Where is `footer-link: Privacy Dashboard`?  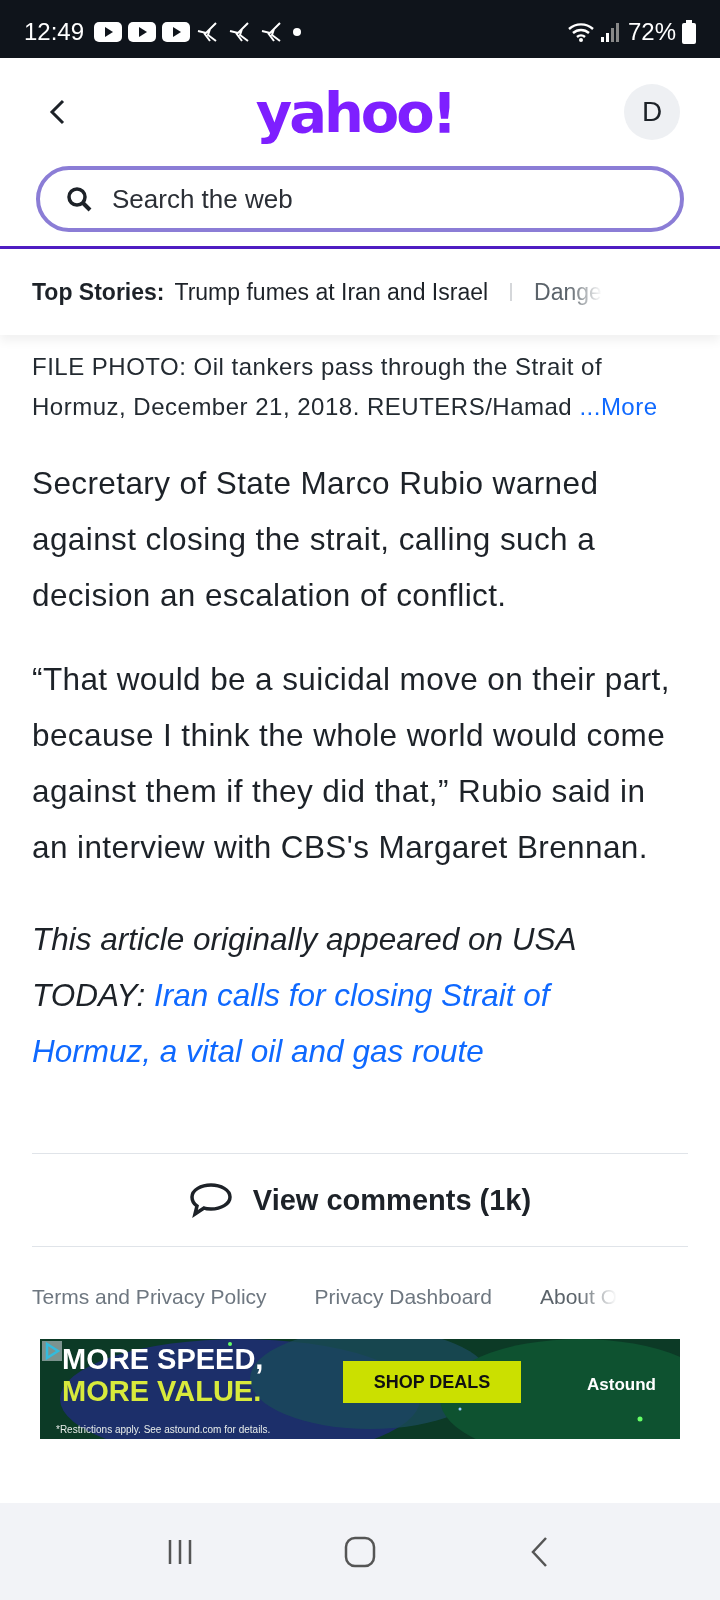 footer-link: Privacy Dashboard is located at coordinates (403, 1297).